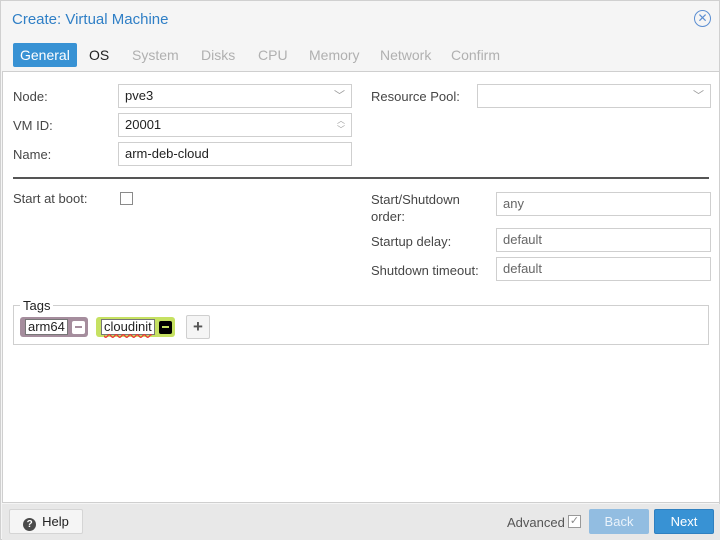 Image resolution: width=720 pixels, height=540 pixels. Describe the element at coordinates (30, 524) in the screenshot. I see `question-circle-icon: ?` at that location.